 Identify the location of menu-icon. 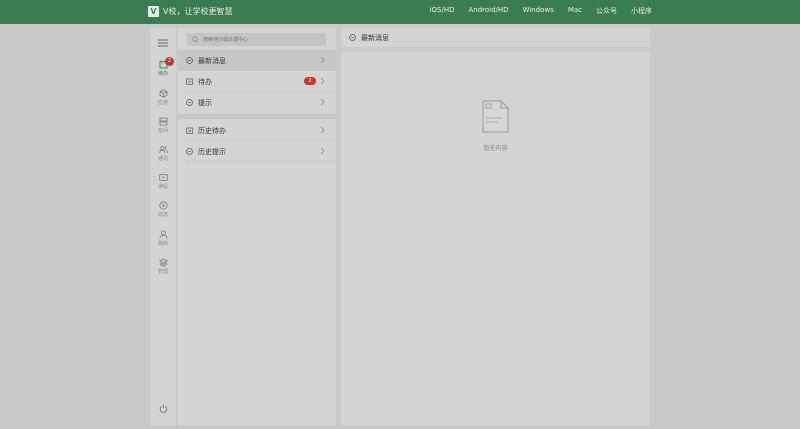
(163, 43).